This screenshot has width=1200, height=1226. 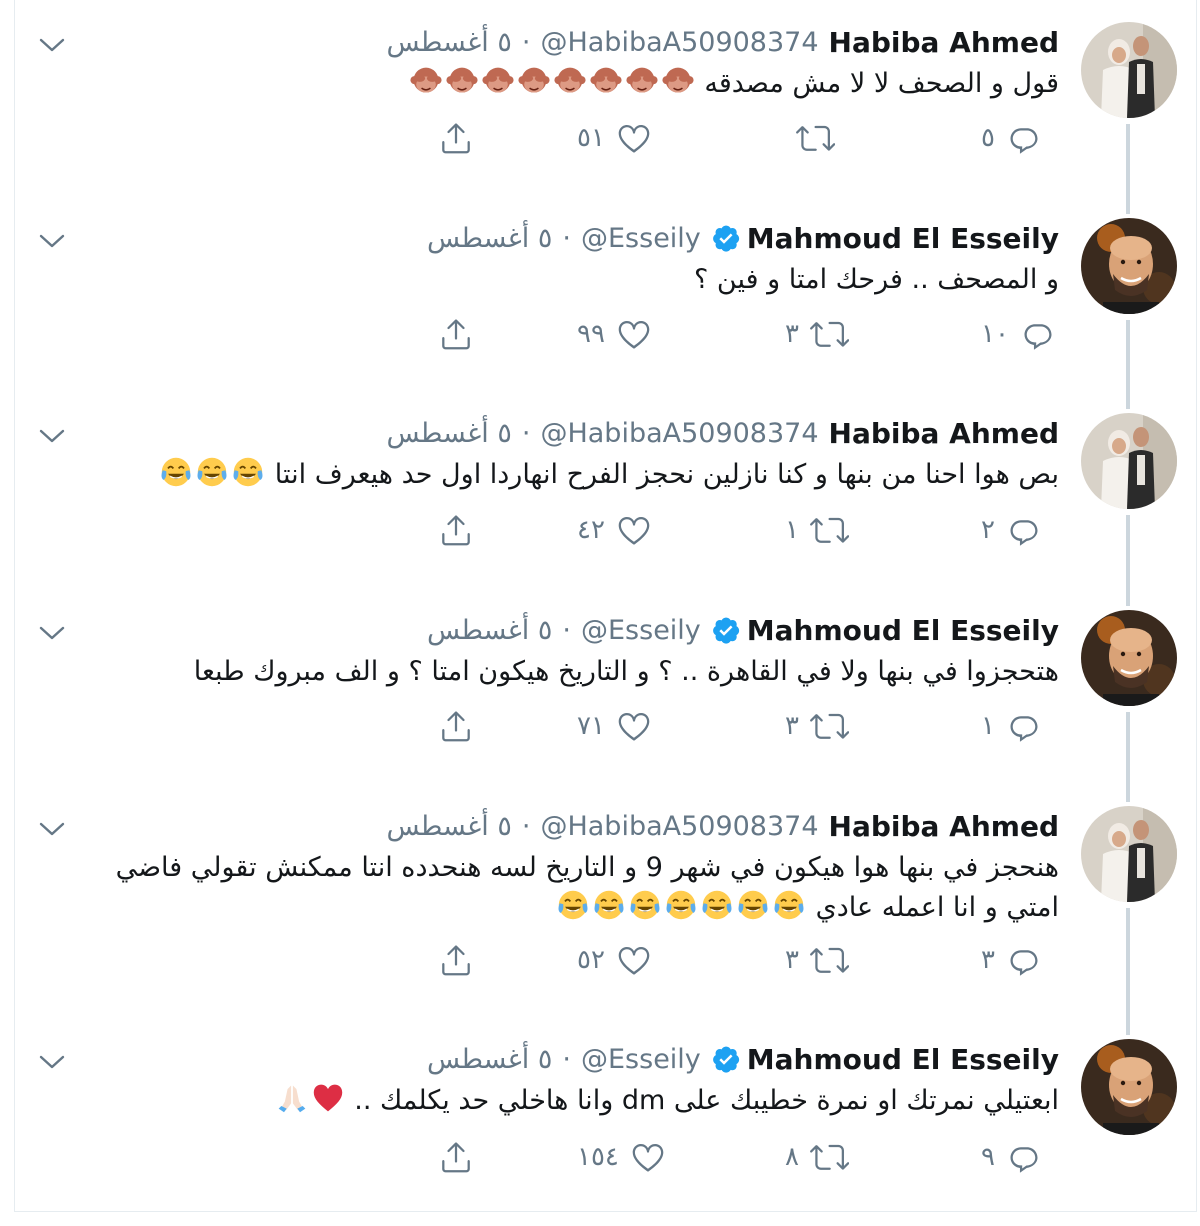 What do you see at coordinates (1012, 726) in the screenshot?
I see `reply-button: ١` at bounding box center [1012, 726].